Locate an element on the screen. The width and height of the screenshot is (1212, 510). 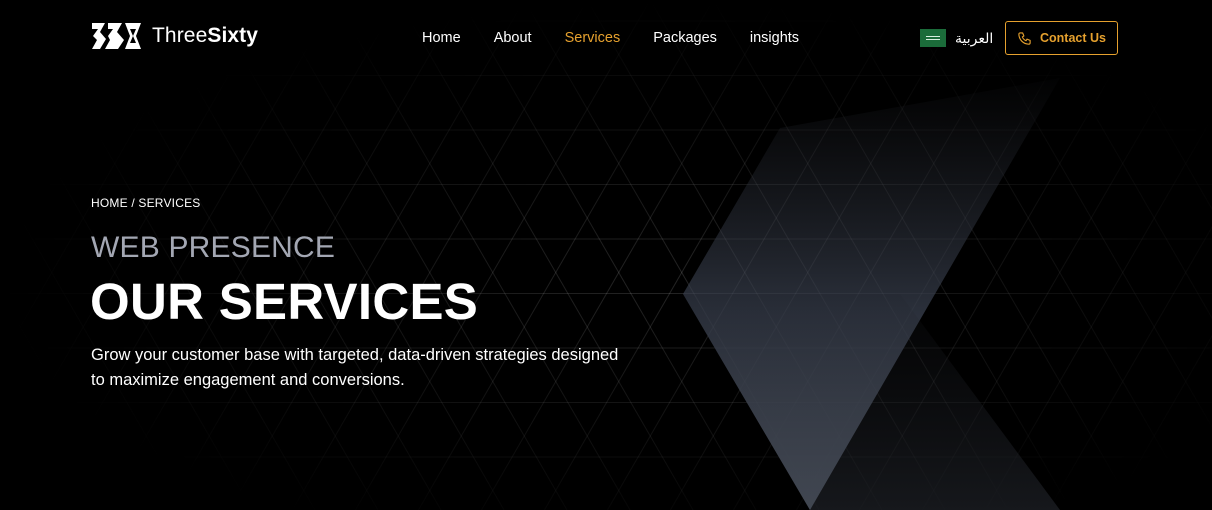
language-switch: العربية is located at coordinates (956, 38).